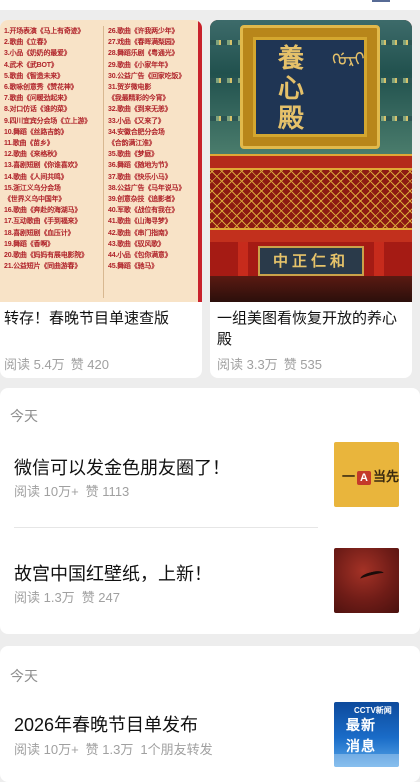 The width and height of the screenshot is (420, 782). I want to click on program-list-item: 21.公益短片《同曲游春》, so click(43, 267).